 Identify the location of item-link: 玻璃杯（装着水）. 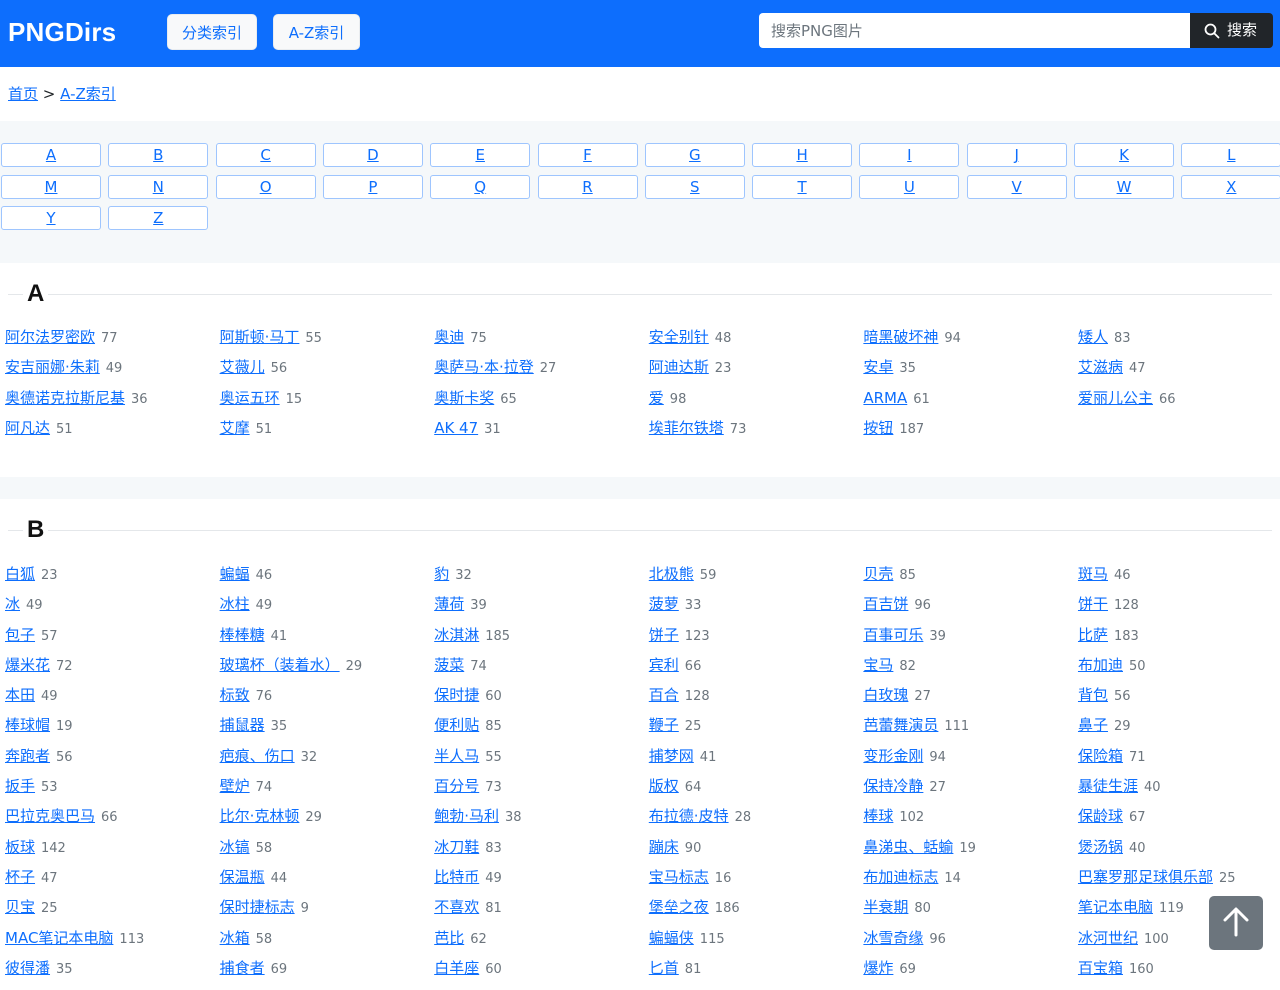
(280, 665).